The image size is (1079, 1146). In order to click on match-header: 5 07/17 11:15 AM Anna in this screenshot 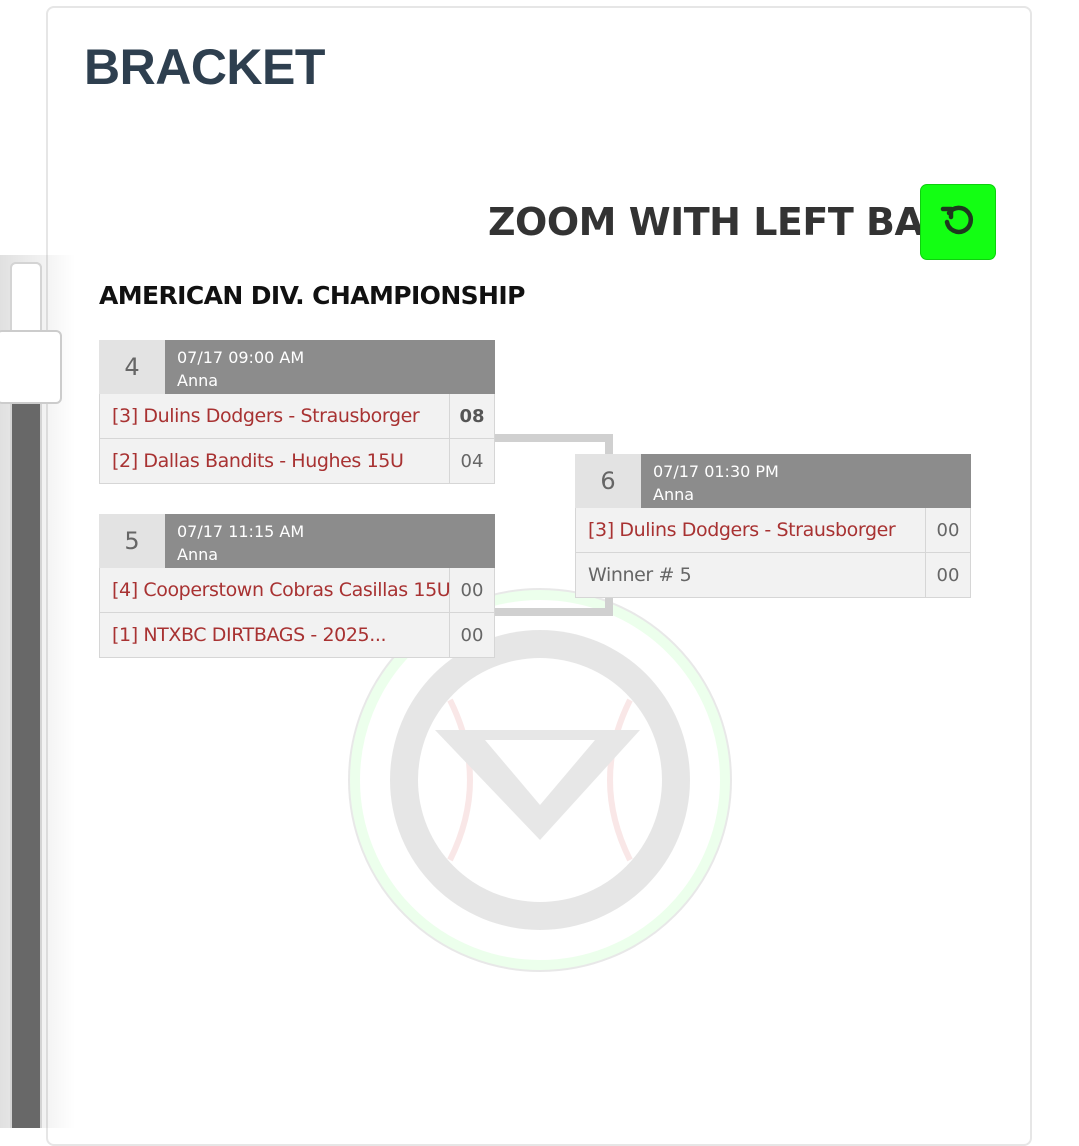, I will do `click(297, 541)`.